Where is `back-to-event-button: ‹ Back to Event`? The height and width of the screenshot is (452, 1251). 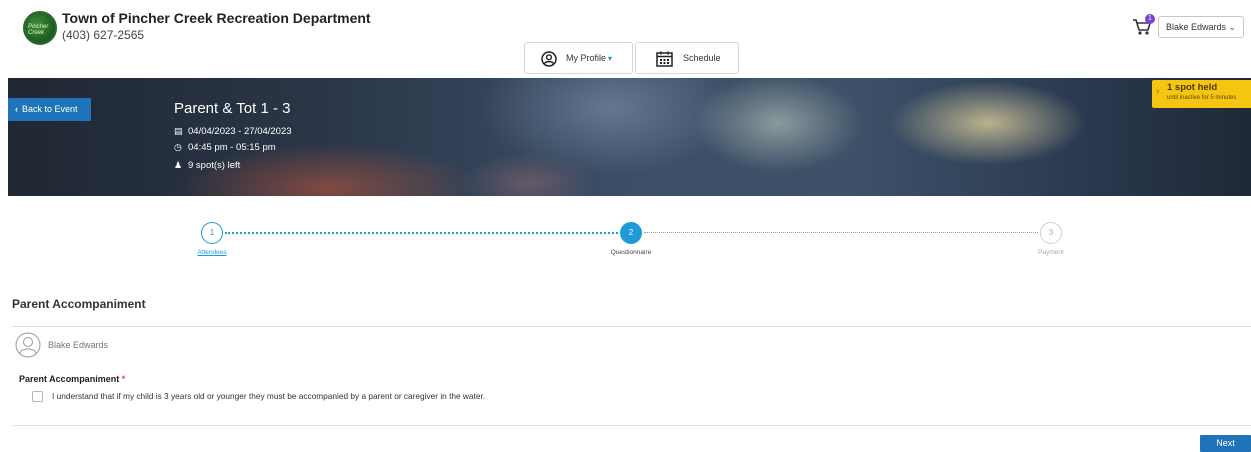 back-to-event-button: ‹ Back to Event is located at coordinates (49, 109).